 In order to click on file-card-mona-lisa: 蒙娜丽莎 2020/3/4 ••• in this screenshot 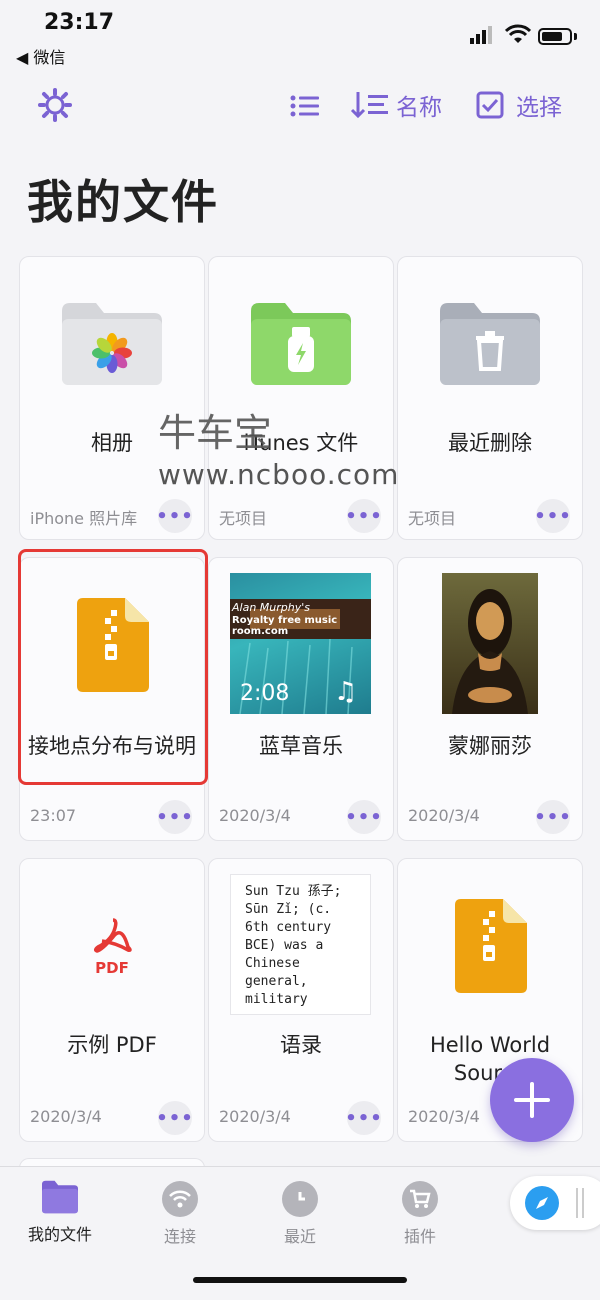, I will do `click(490, 699)`.